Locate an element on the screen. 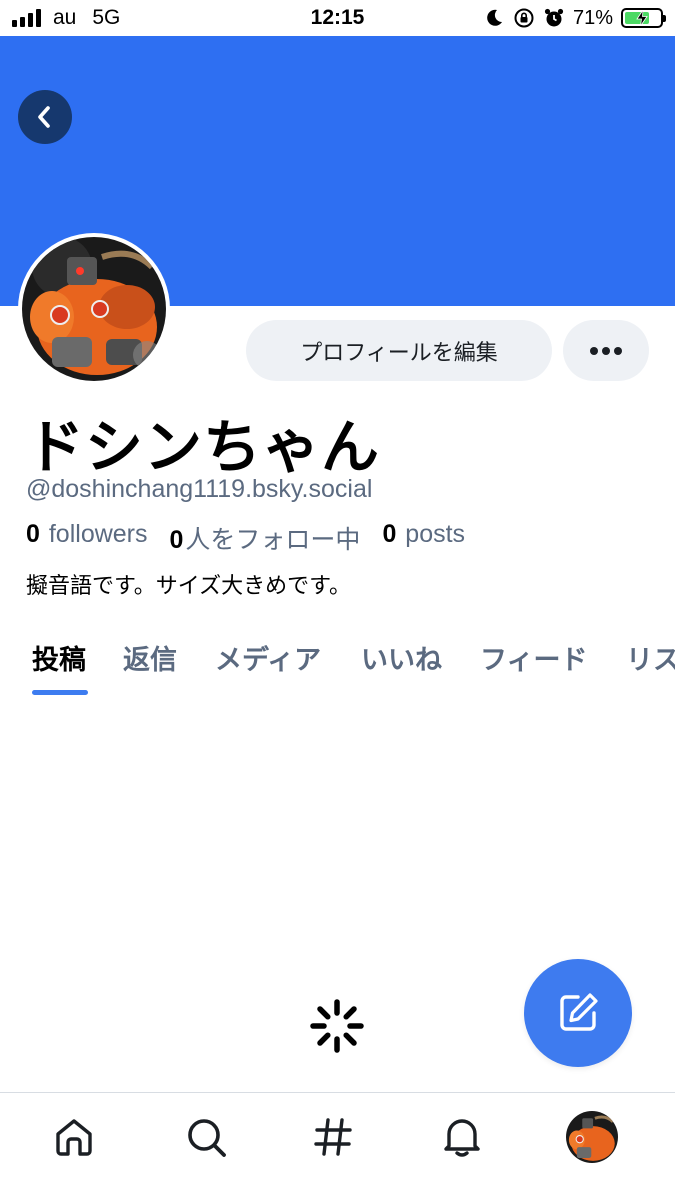 Image resolution: width=675 pixels, height=1200 pixels. ellipsis-icon is located at coordinates (606, 350).